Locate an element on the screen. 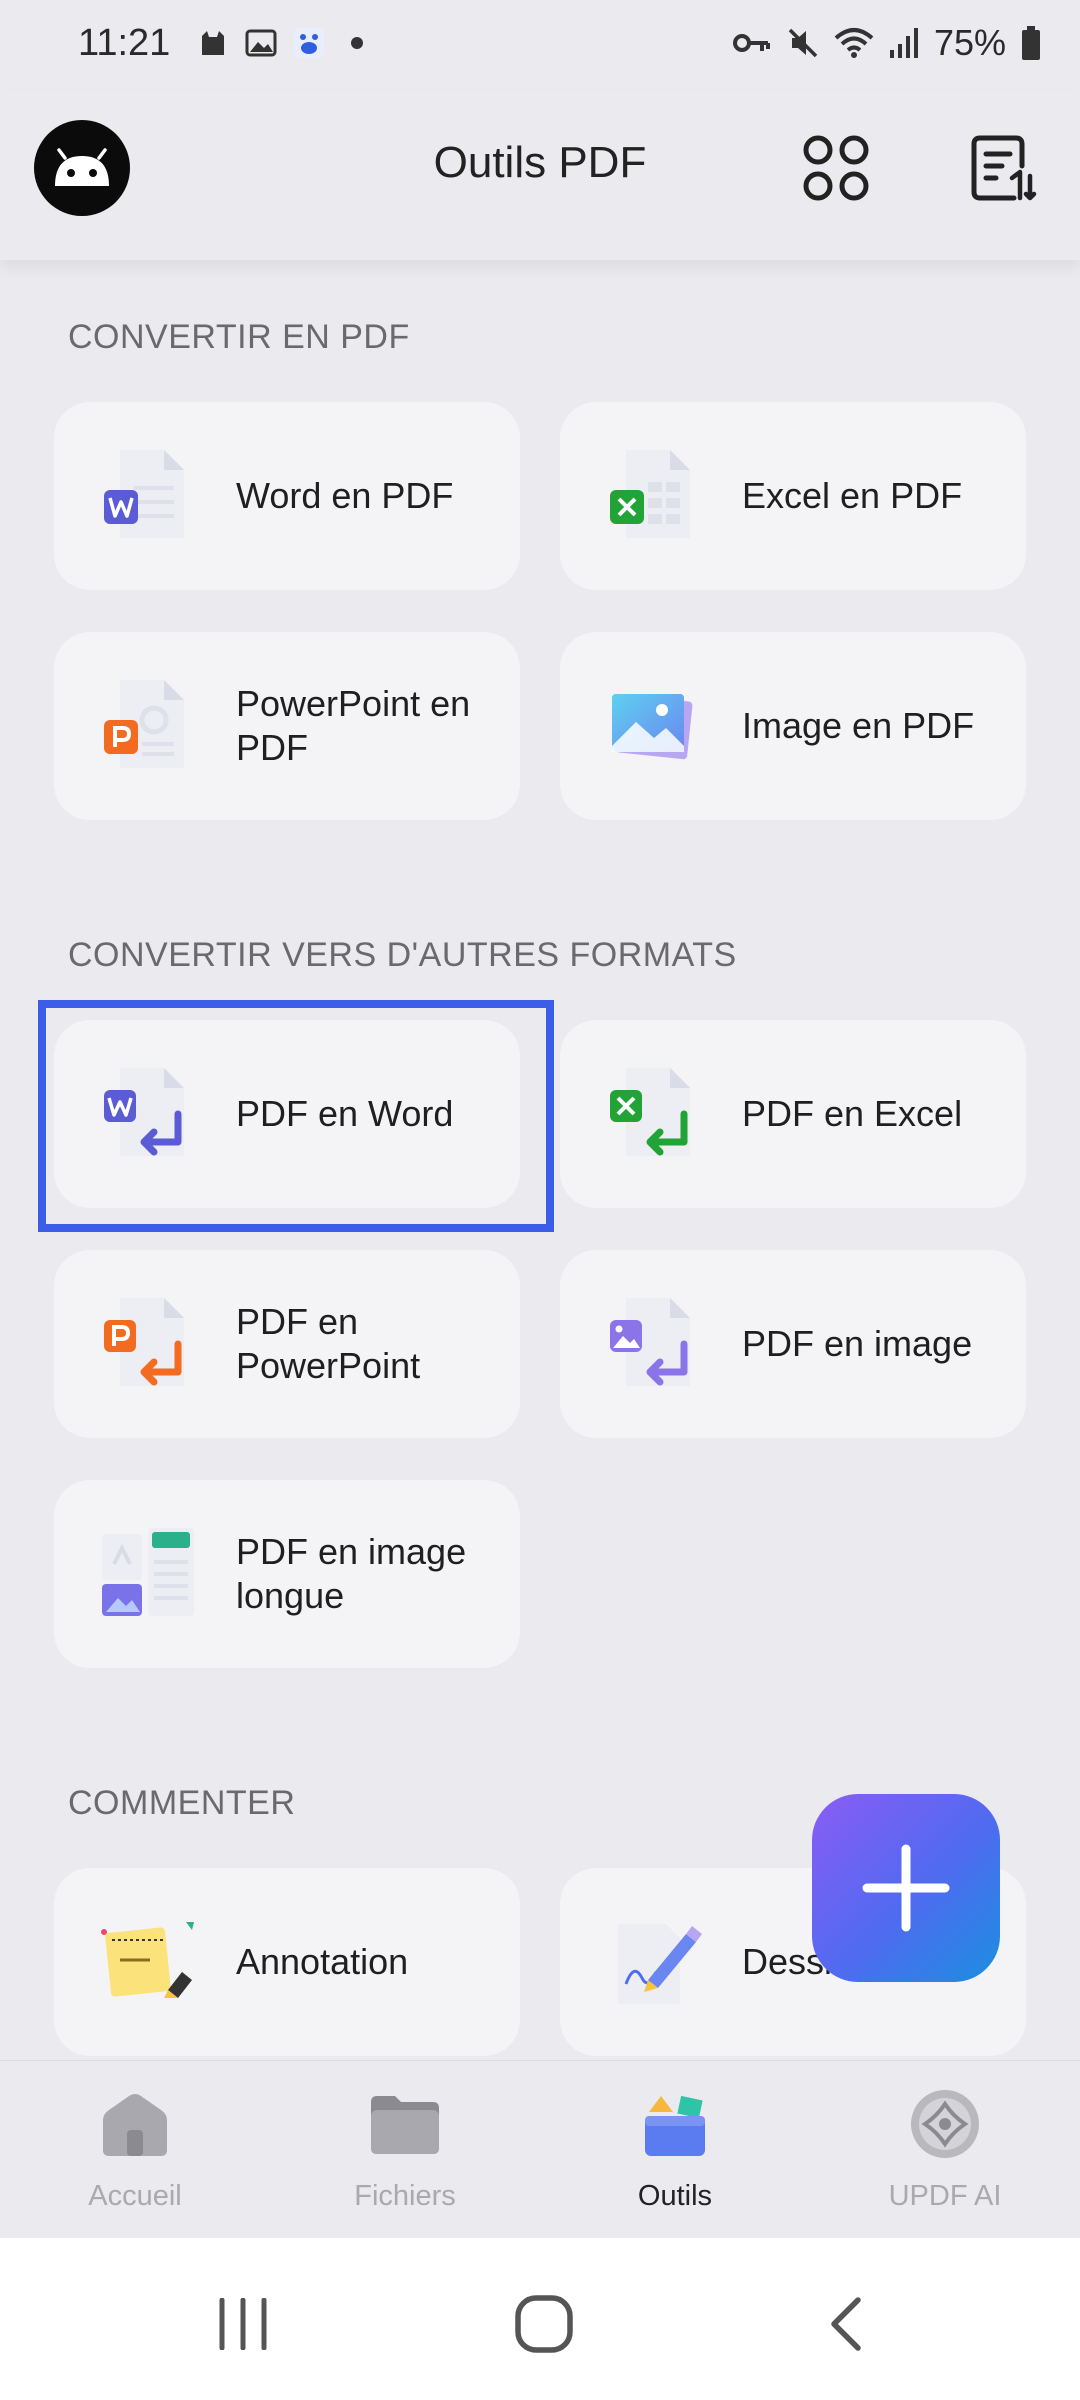  section-title-convert-other-formats: CONVERTIR VERS D'AUTRES FORMATS is located at coordinates (402, 955).